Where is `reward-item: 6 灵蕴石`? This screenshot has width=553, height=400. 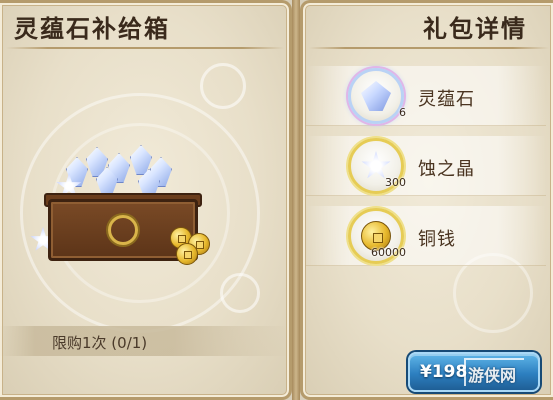
reward-item: 6 灵蕴石 is located at coordinates (426, 96).